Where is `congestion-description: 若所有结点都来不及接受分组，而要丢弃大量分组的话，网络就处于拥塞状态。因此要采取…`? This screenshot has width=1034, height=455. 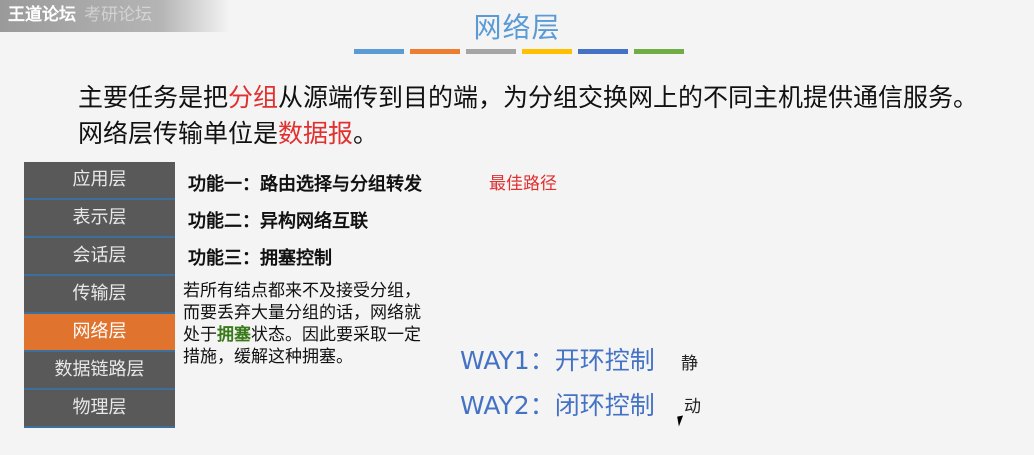 congestion-description: 若所有结点都来不及接受分组，而要丢弃大量分组的话，网络就处于拥塞状态。因此要采取… is located at coordinates (303, 324).